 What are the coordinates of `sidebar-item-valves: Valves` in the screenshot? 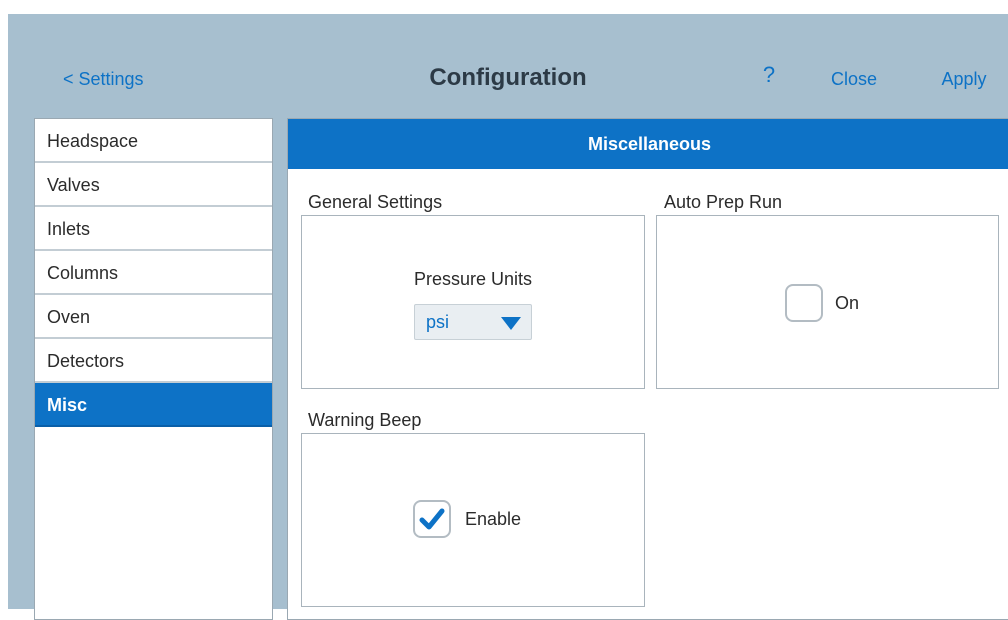 It's located at (153, 185).